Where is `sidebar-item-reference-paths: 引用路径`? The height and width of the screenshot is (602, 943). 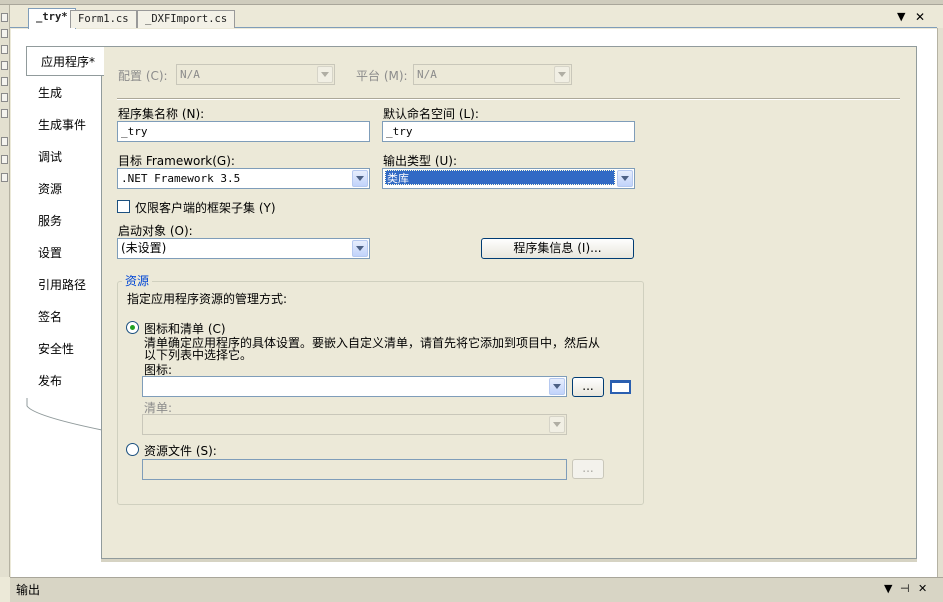
sidebar-item-reference-paths: 引用路径 is located at coordinates (63, 285).